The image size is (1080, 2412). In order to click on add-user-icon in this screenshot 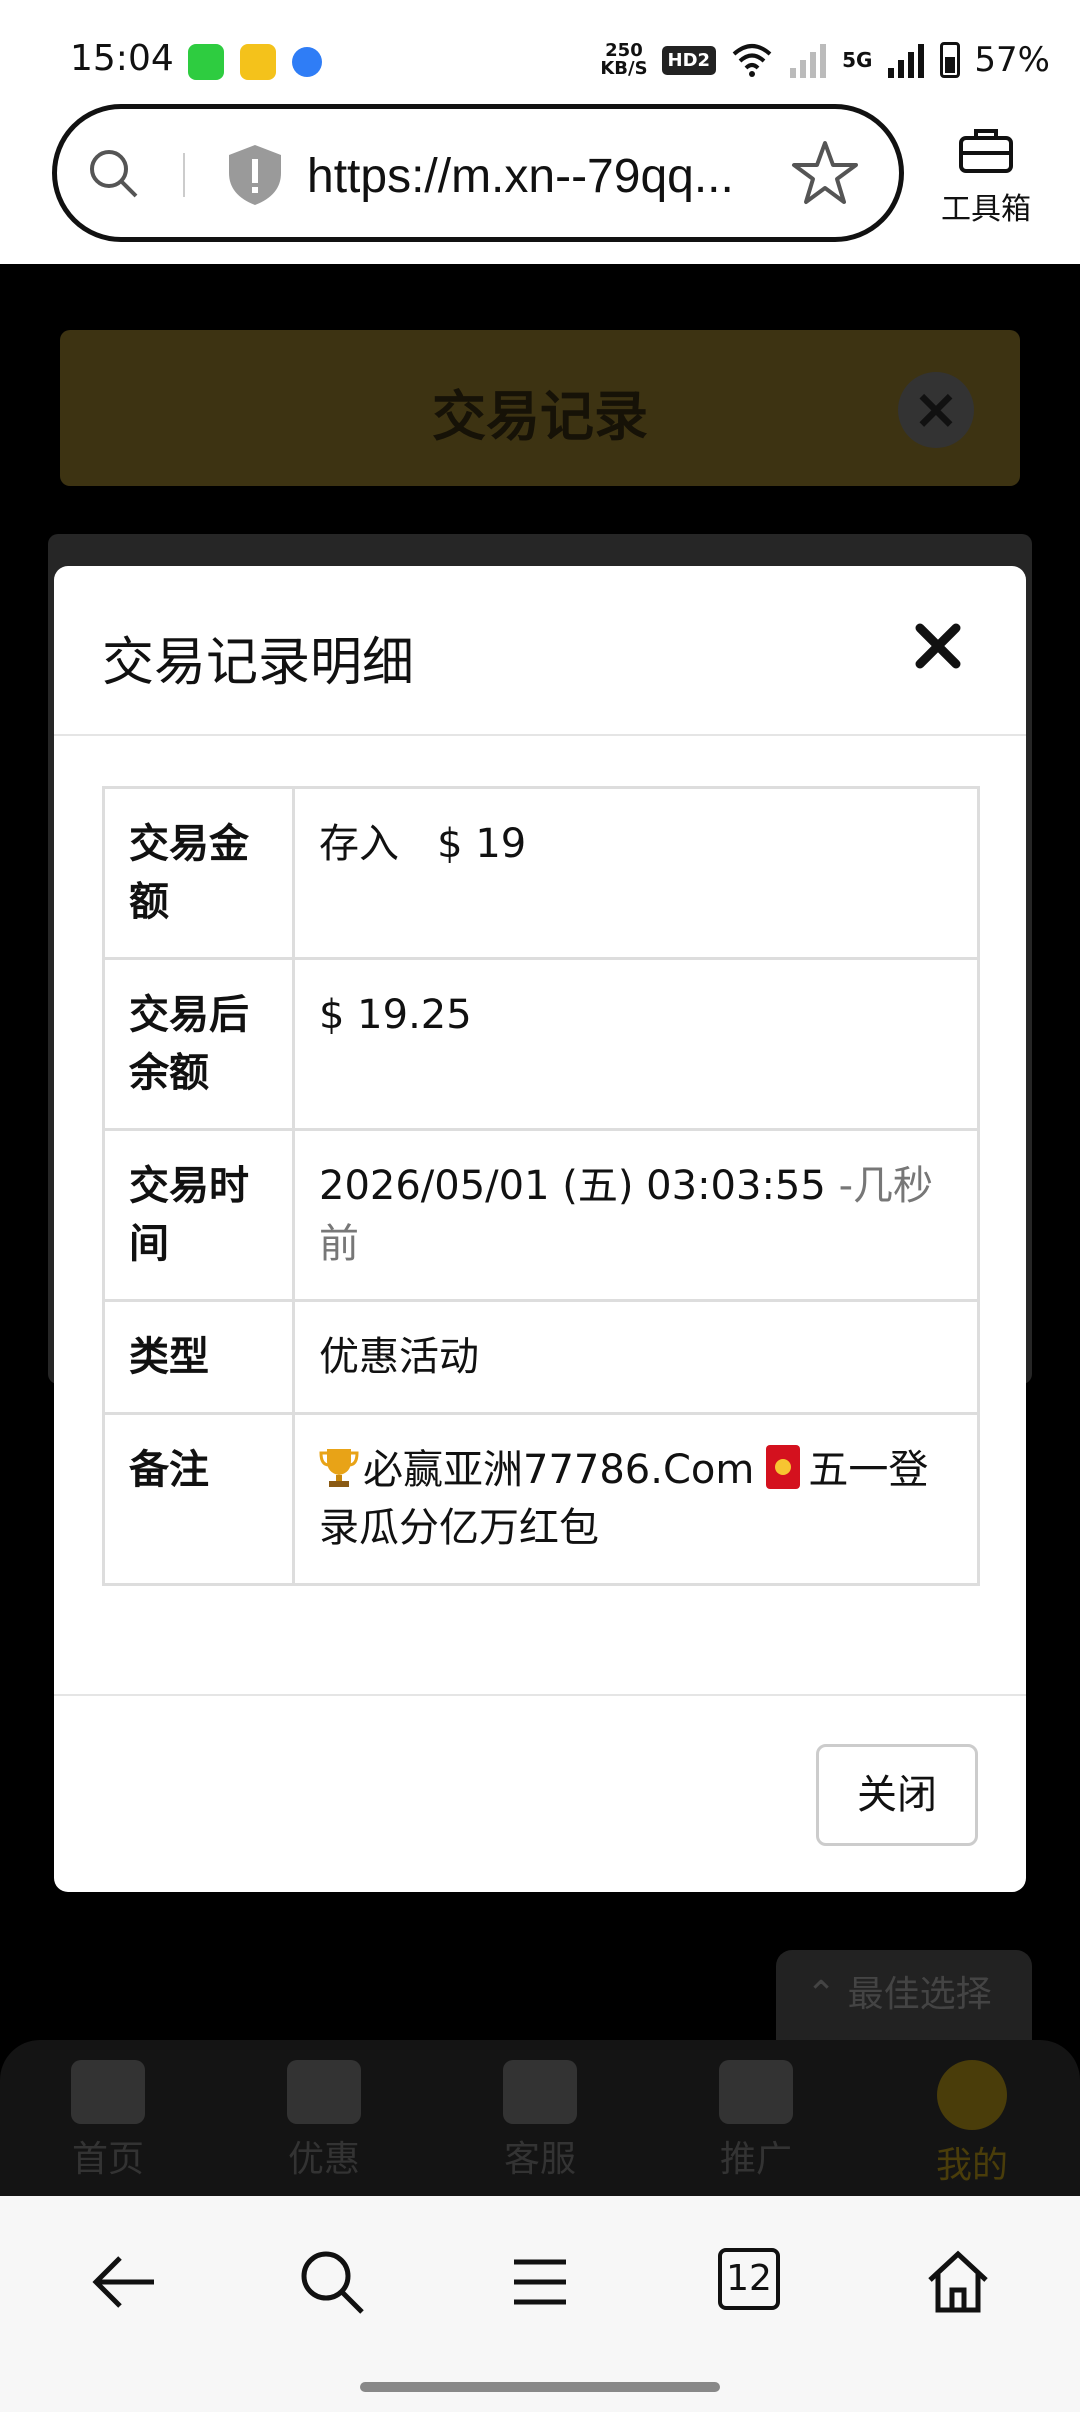, I will do `click(756, 2092)`.